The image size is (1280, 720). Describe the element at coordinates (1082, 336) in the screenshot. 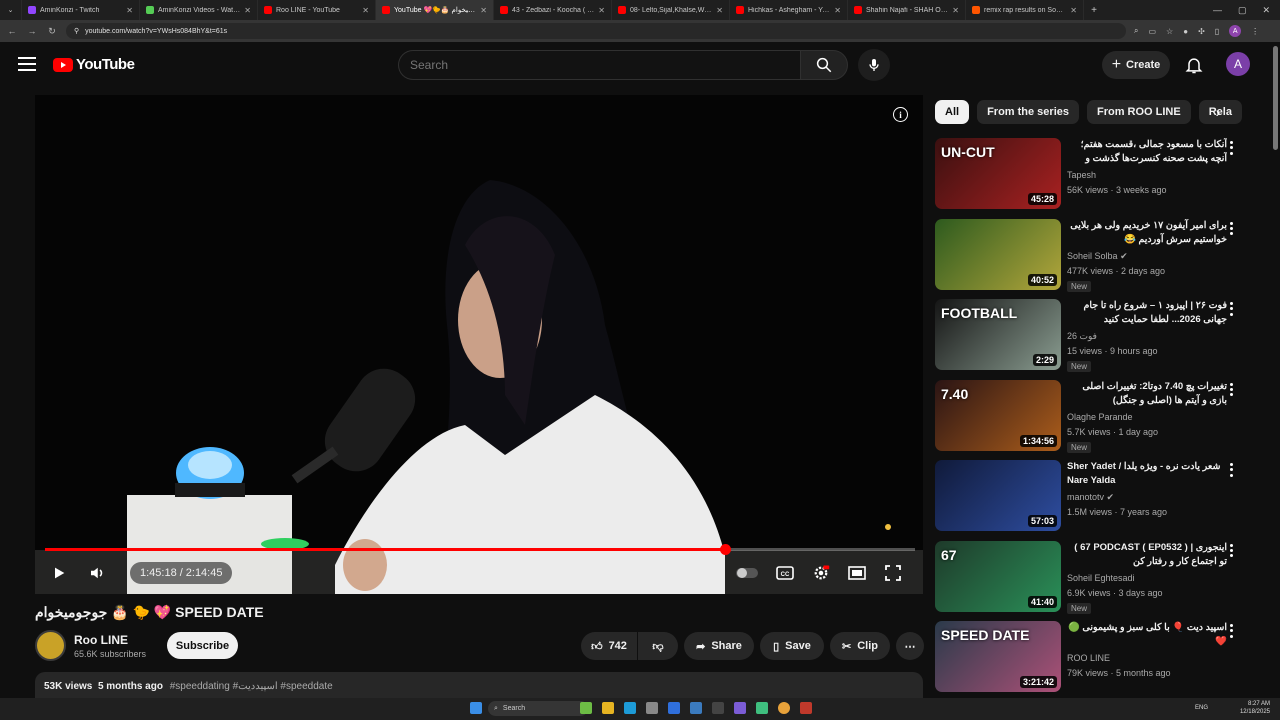

I see `recommended-channel: فوت 26` at that location.